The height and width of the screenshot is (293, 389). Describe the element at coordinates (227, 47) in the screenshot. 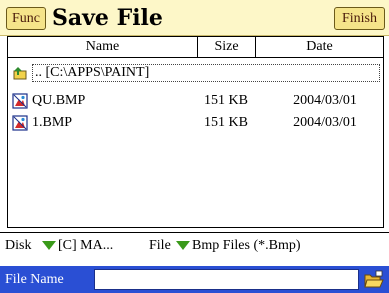

I see `column-header-size: Size` at that location.